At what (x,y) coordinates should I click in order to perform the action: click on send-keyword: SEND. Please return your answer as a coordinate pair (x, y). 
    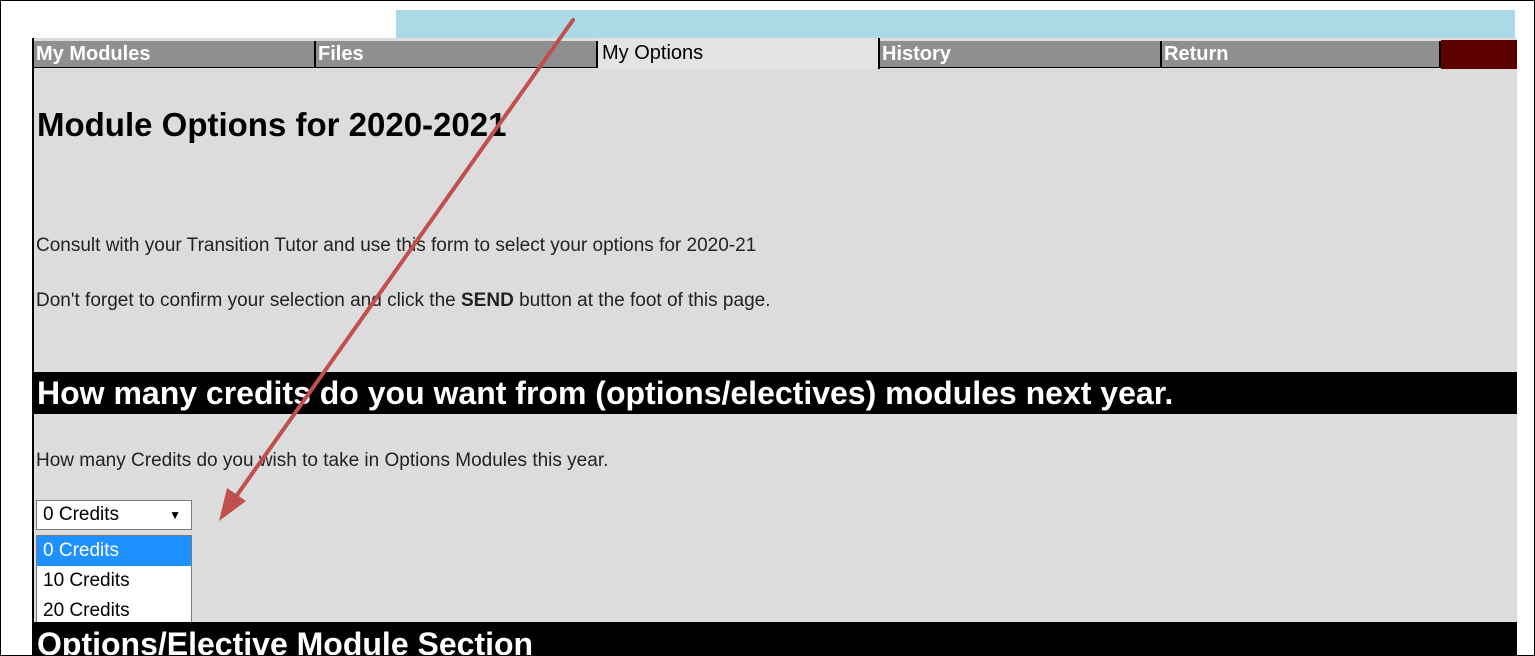
    Looking at the image, I should click on (487, 300).